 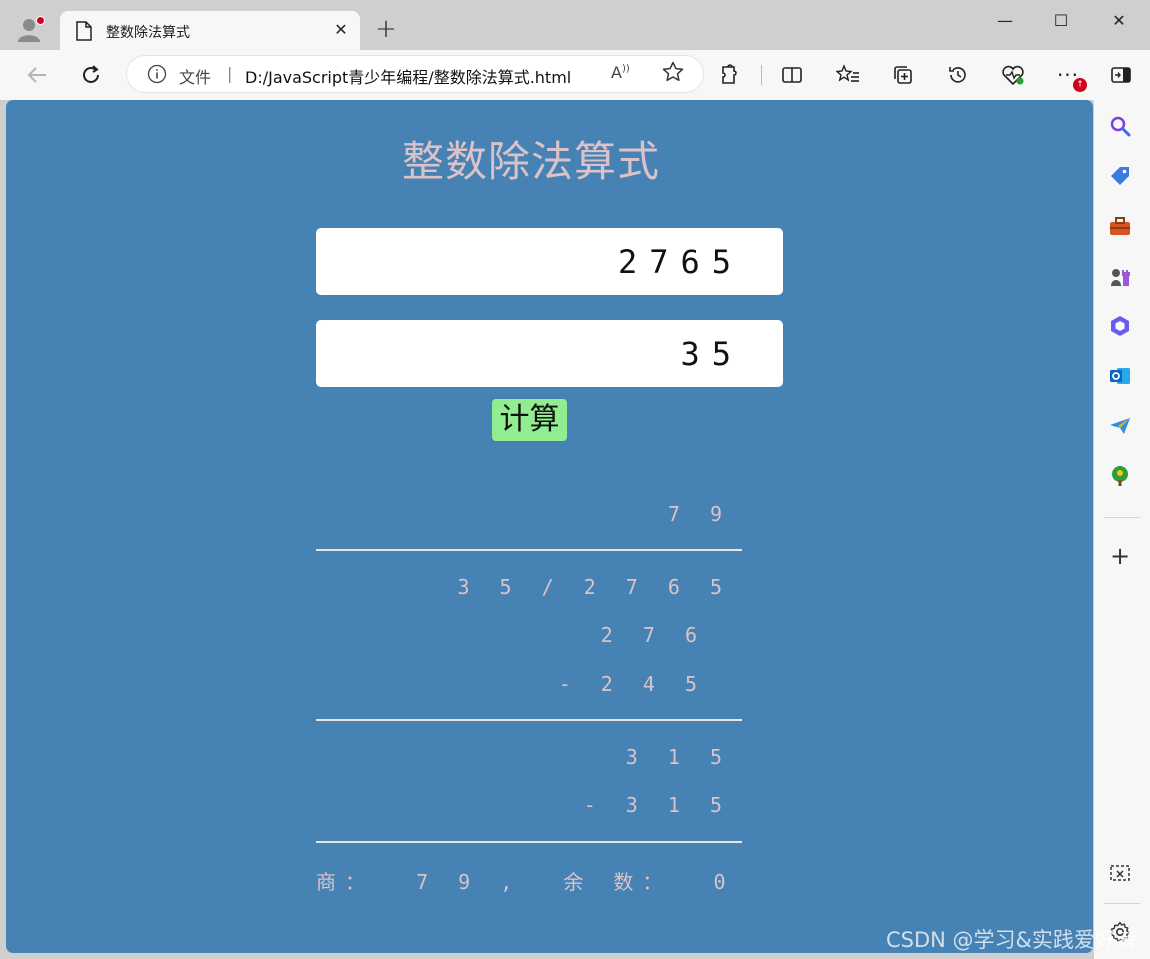 I want to click on tab-title: 整数除法算式, so click(x=148, y=33).